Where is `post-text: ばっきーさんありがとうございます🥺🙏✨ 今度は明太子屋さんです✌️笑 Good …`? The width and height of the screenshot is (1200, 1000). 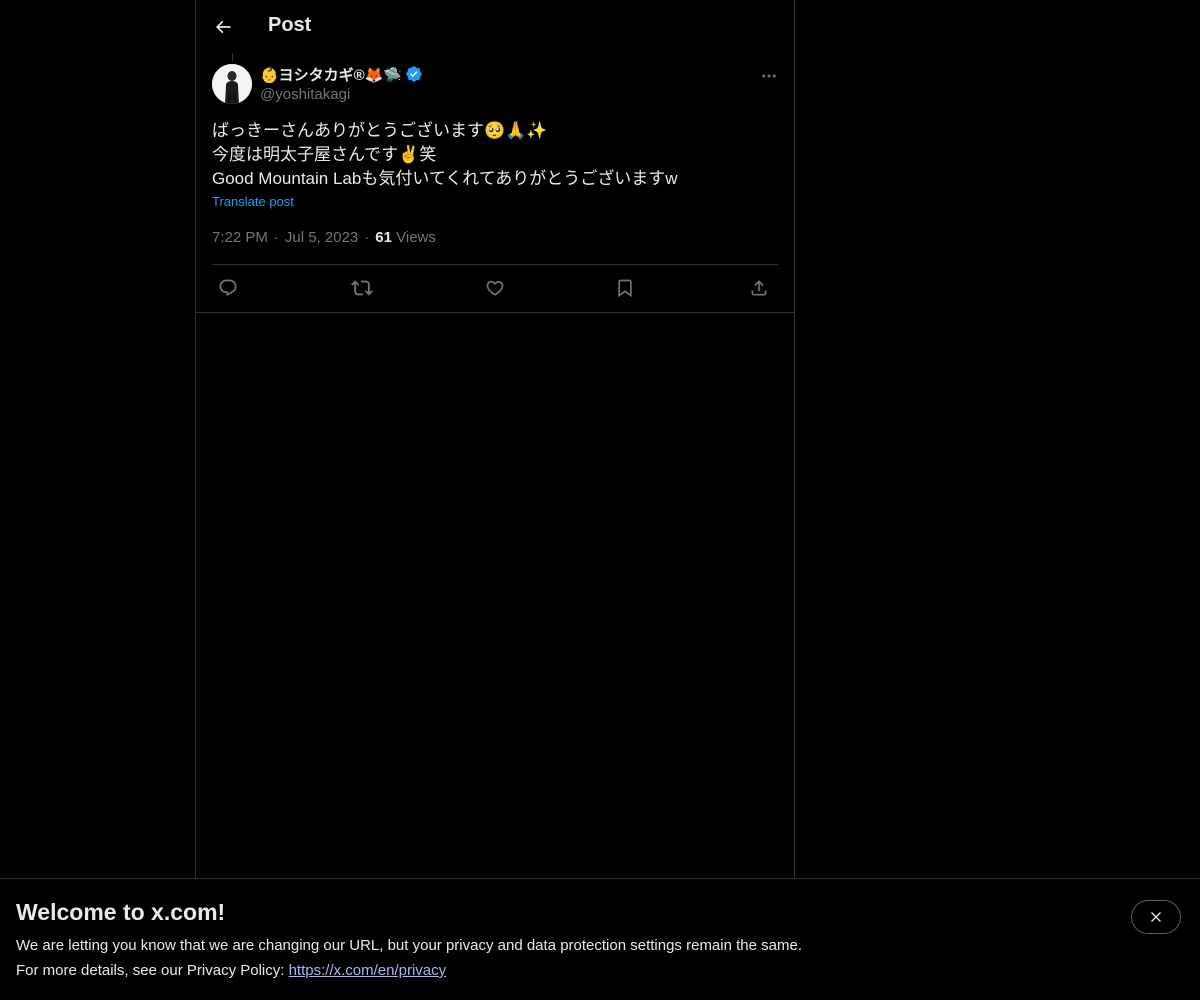 post-text: ばっきーさんありがとうございます🥺🙏✨ 今度は明太子屋さんです✌️笑 Good … is located at coordinates (497, 155).